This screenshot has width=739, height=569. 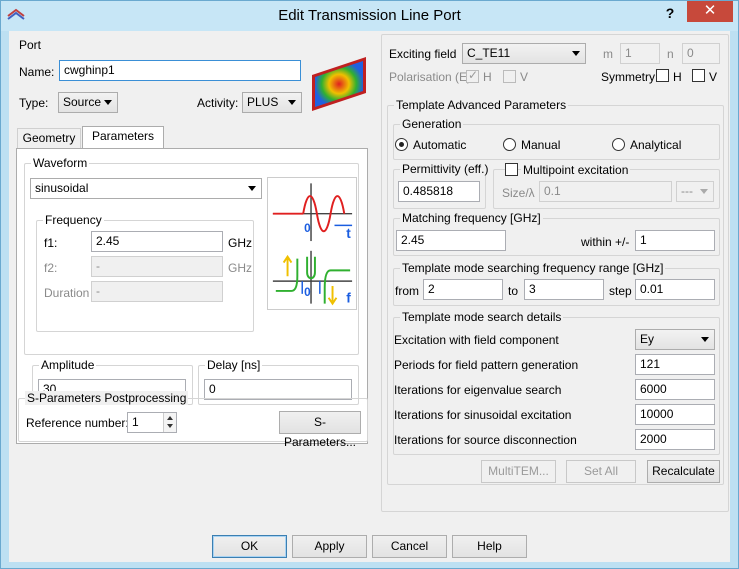 What do you see at coordinates (60, 163) in the screenshot?
I see `waveform-group-label: Waveform` at bounding box center [60, 163].